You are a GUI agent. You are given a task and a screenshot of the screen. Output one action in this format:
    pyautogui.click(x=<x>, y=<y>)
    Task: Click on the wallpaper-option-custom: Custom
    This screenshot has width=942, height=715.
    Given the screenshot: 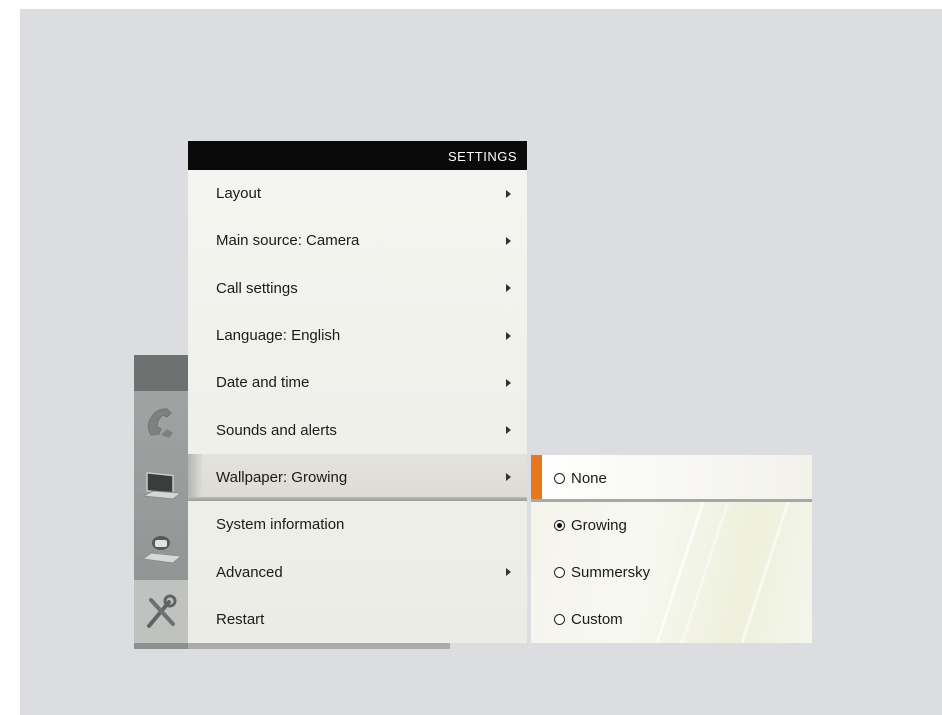 What is the action you would take?
    pyautogui.click(x=671, y=619)
    